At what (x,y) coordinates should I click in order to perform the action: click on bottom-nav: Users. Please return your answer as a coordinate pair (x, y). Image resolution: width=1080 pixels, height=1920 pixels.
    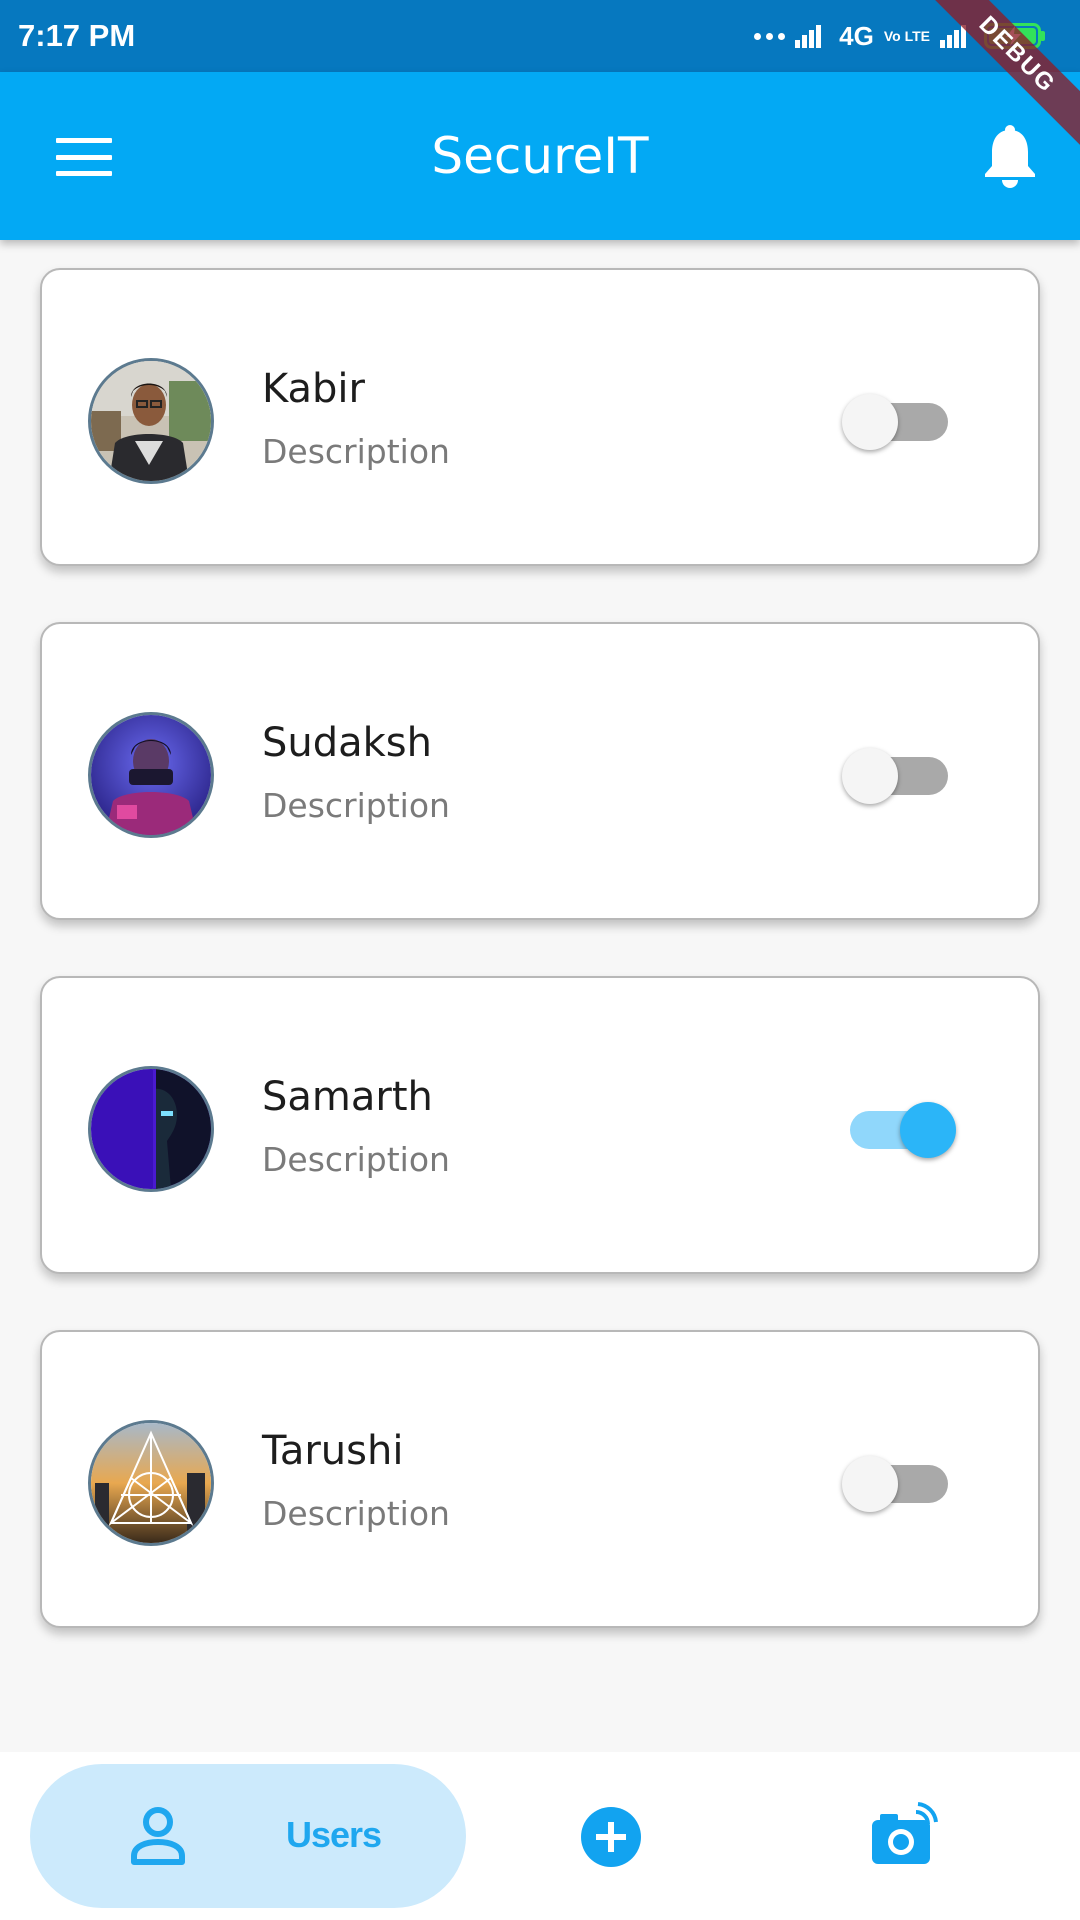
    Looking at the image, I should click on (540, 1836).